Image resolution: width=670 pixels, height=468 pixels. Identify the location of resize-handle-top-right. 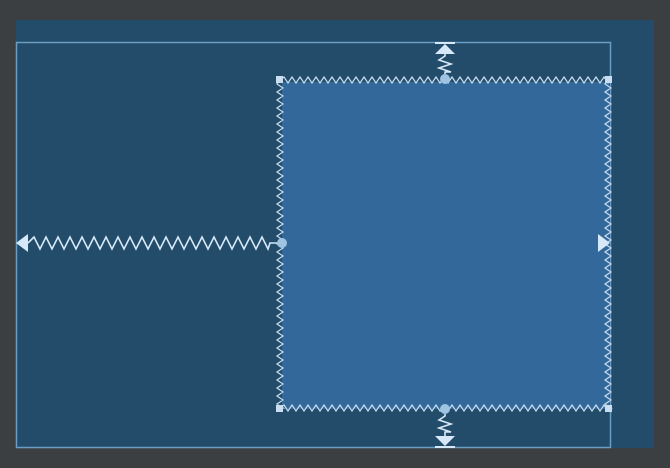
(608, 79).